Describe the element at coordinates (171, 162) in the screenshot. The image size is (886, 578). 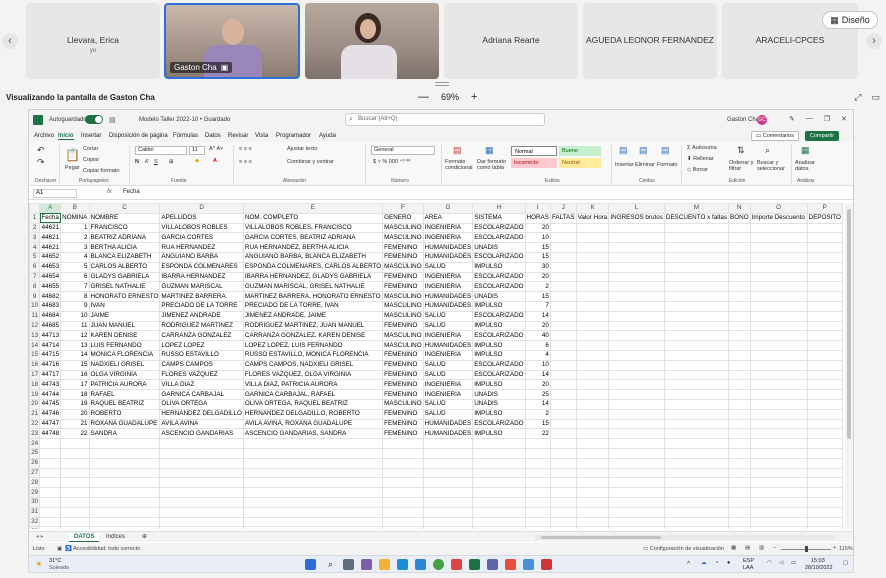
I see `borders-icon: ⊞` at that location.